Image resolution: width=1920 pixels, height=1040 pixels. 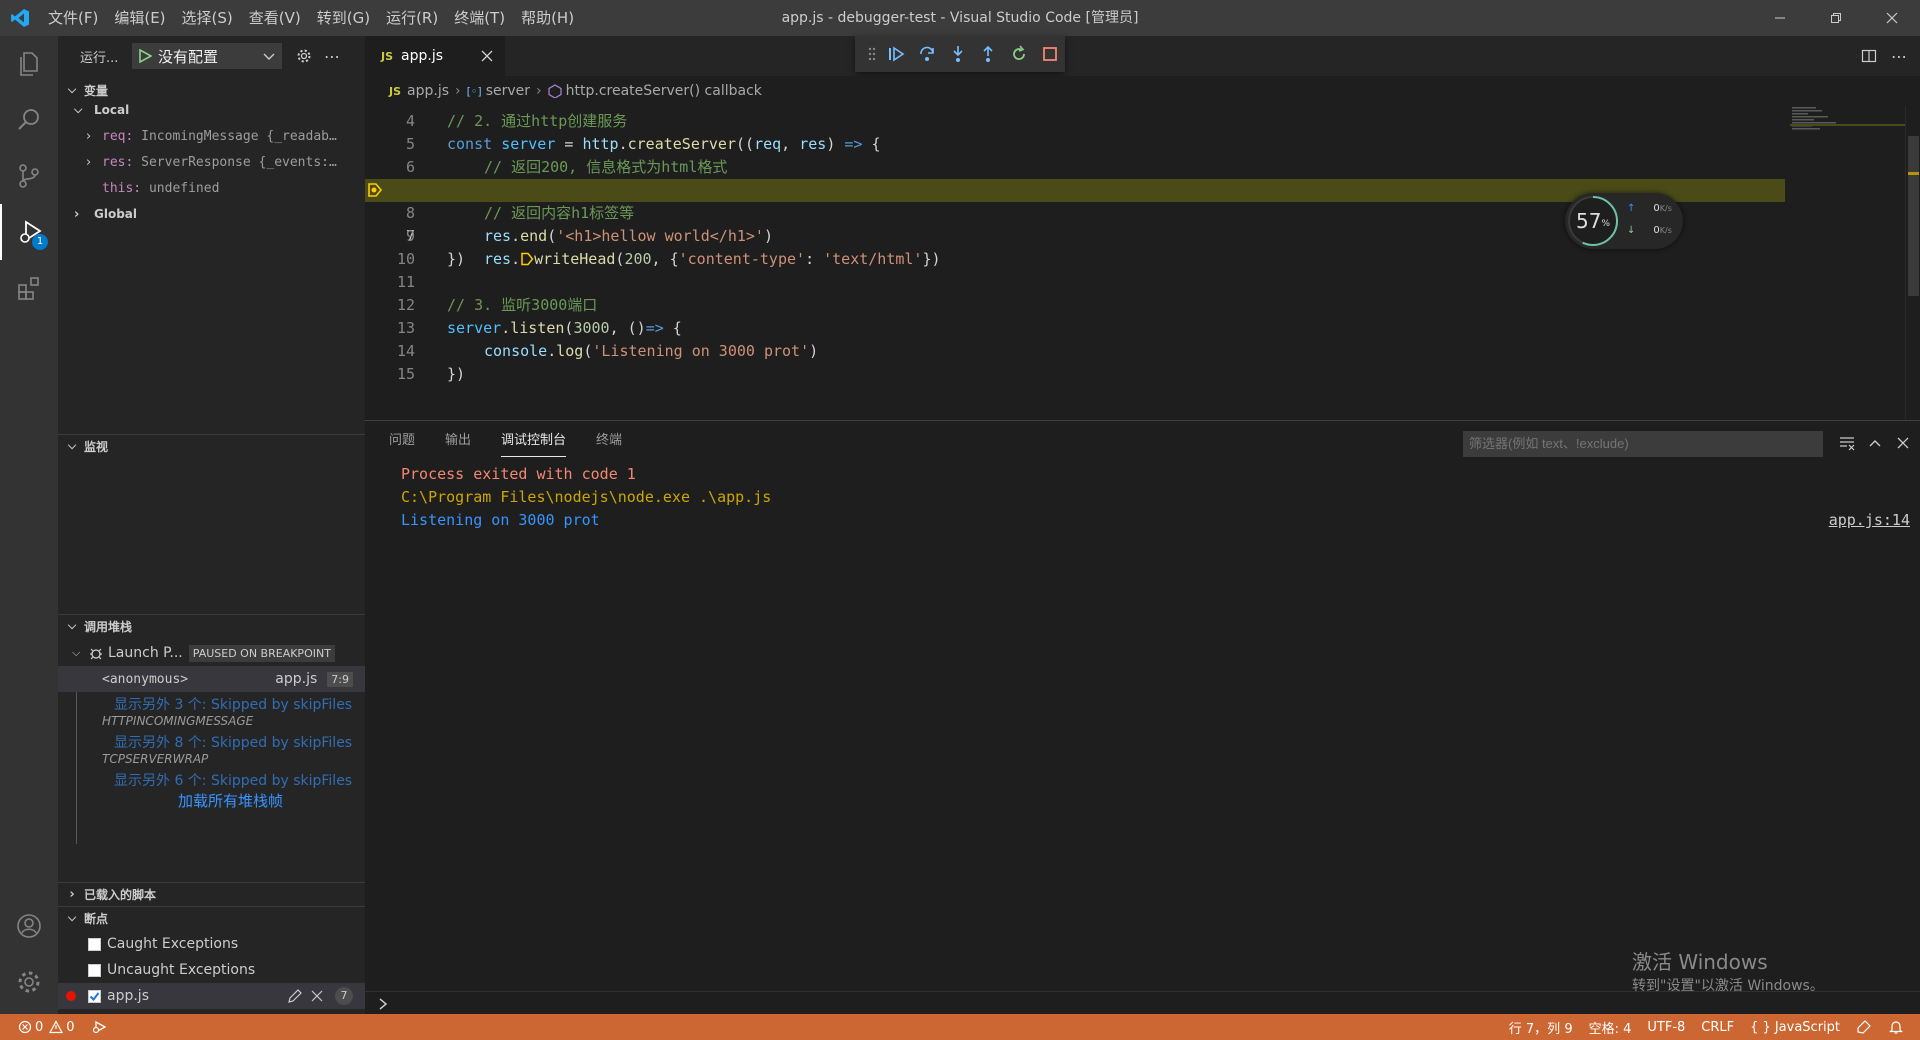 I want to click on language-label: JavaScript, so click(x=1807, y=1027).